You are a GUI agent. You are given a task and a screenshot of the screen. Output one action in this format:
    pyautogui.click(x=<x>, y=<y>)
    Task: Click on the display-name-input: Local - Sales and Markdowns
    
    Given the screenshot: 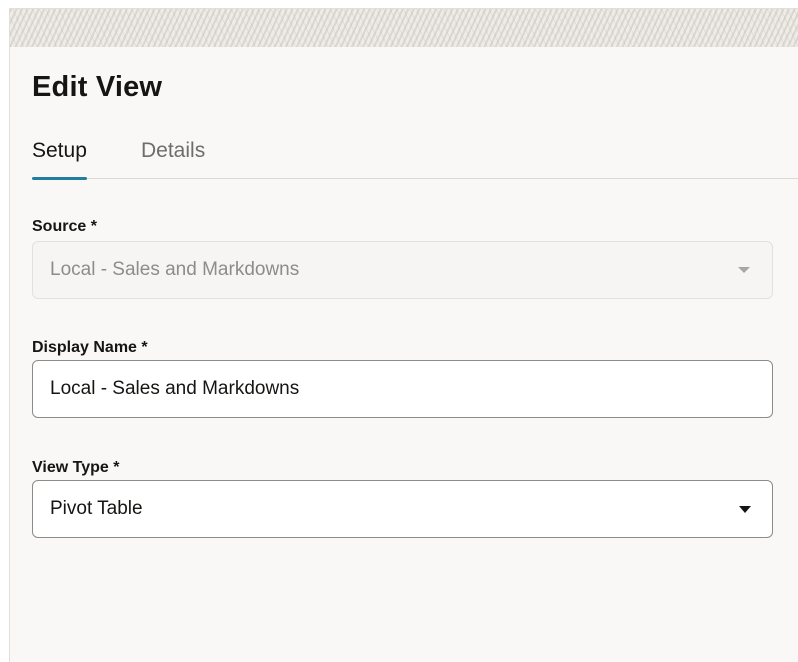 What is the action you would take?
    pyautogui.click(x=402, y=389)
    